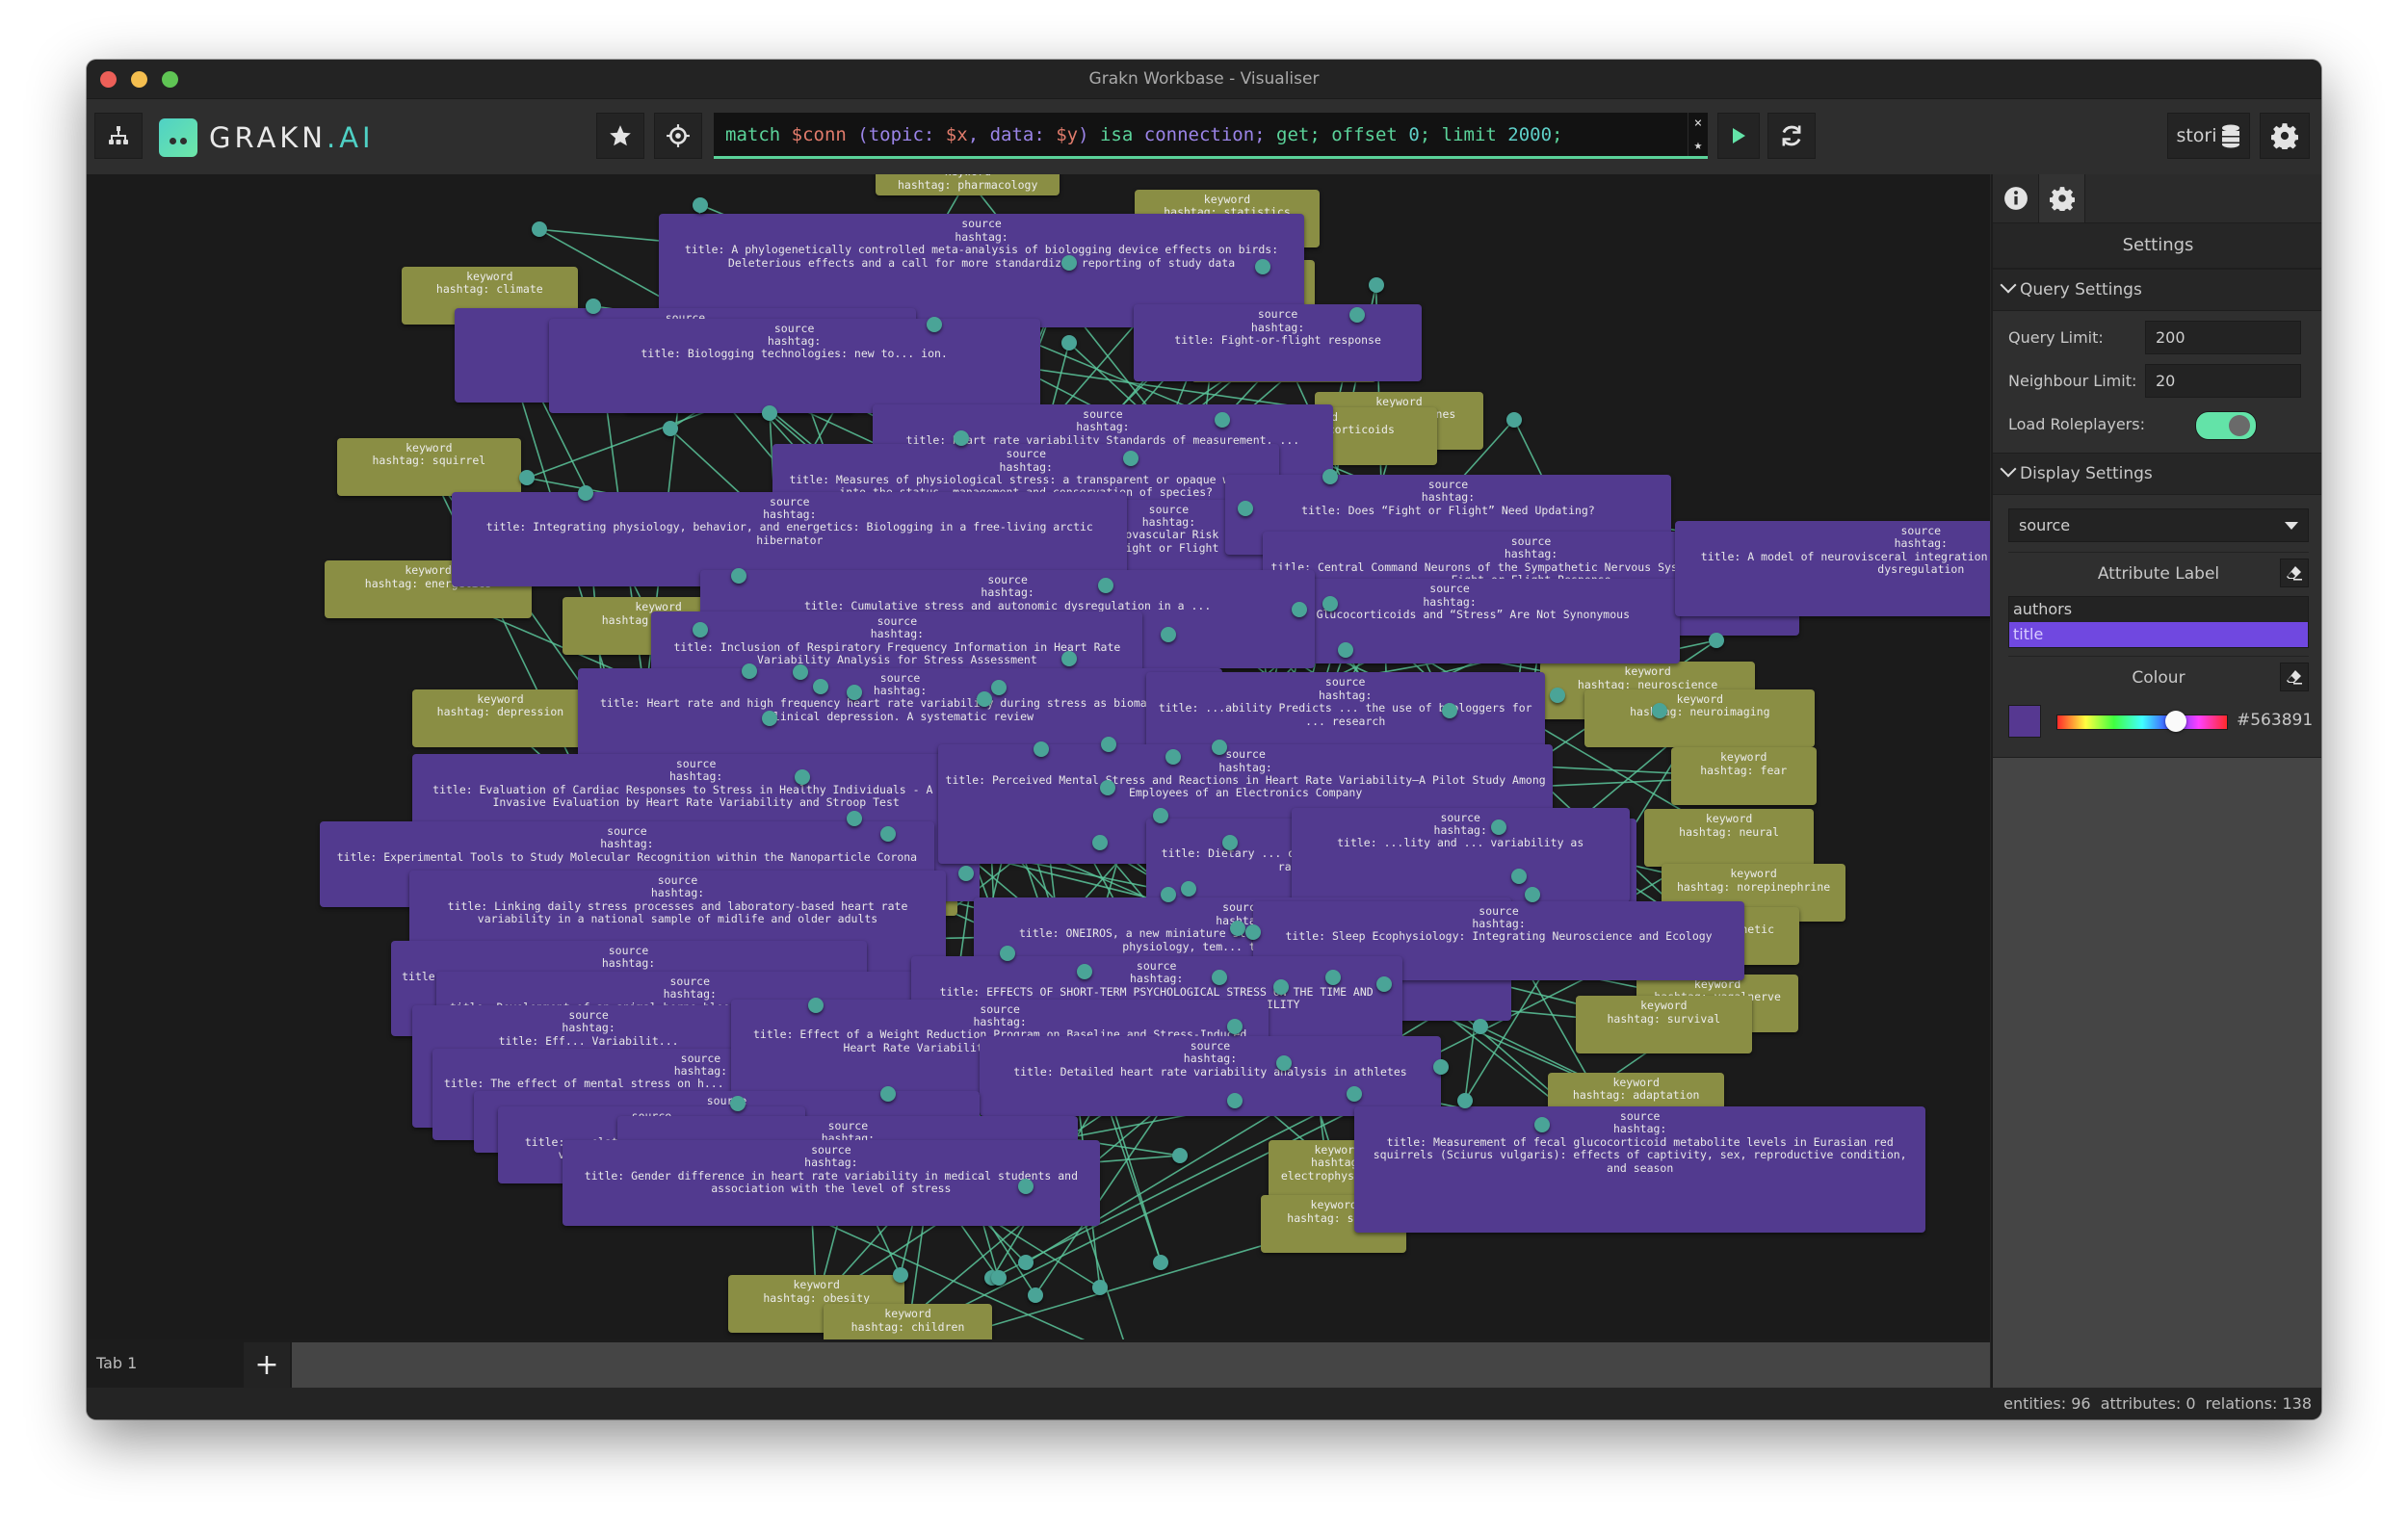  Describe the element at coordinates (2157, 474) in the screenshot. I see `display-settings-toggle: Display Settings` at that location.